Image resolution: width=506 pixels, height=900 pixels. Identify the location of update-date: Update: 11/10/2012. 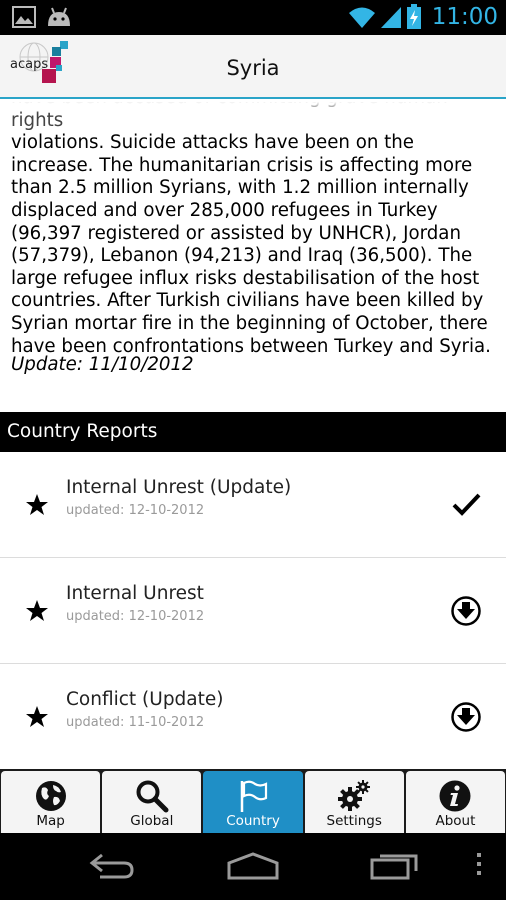
(102, 364).